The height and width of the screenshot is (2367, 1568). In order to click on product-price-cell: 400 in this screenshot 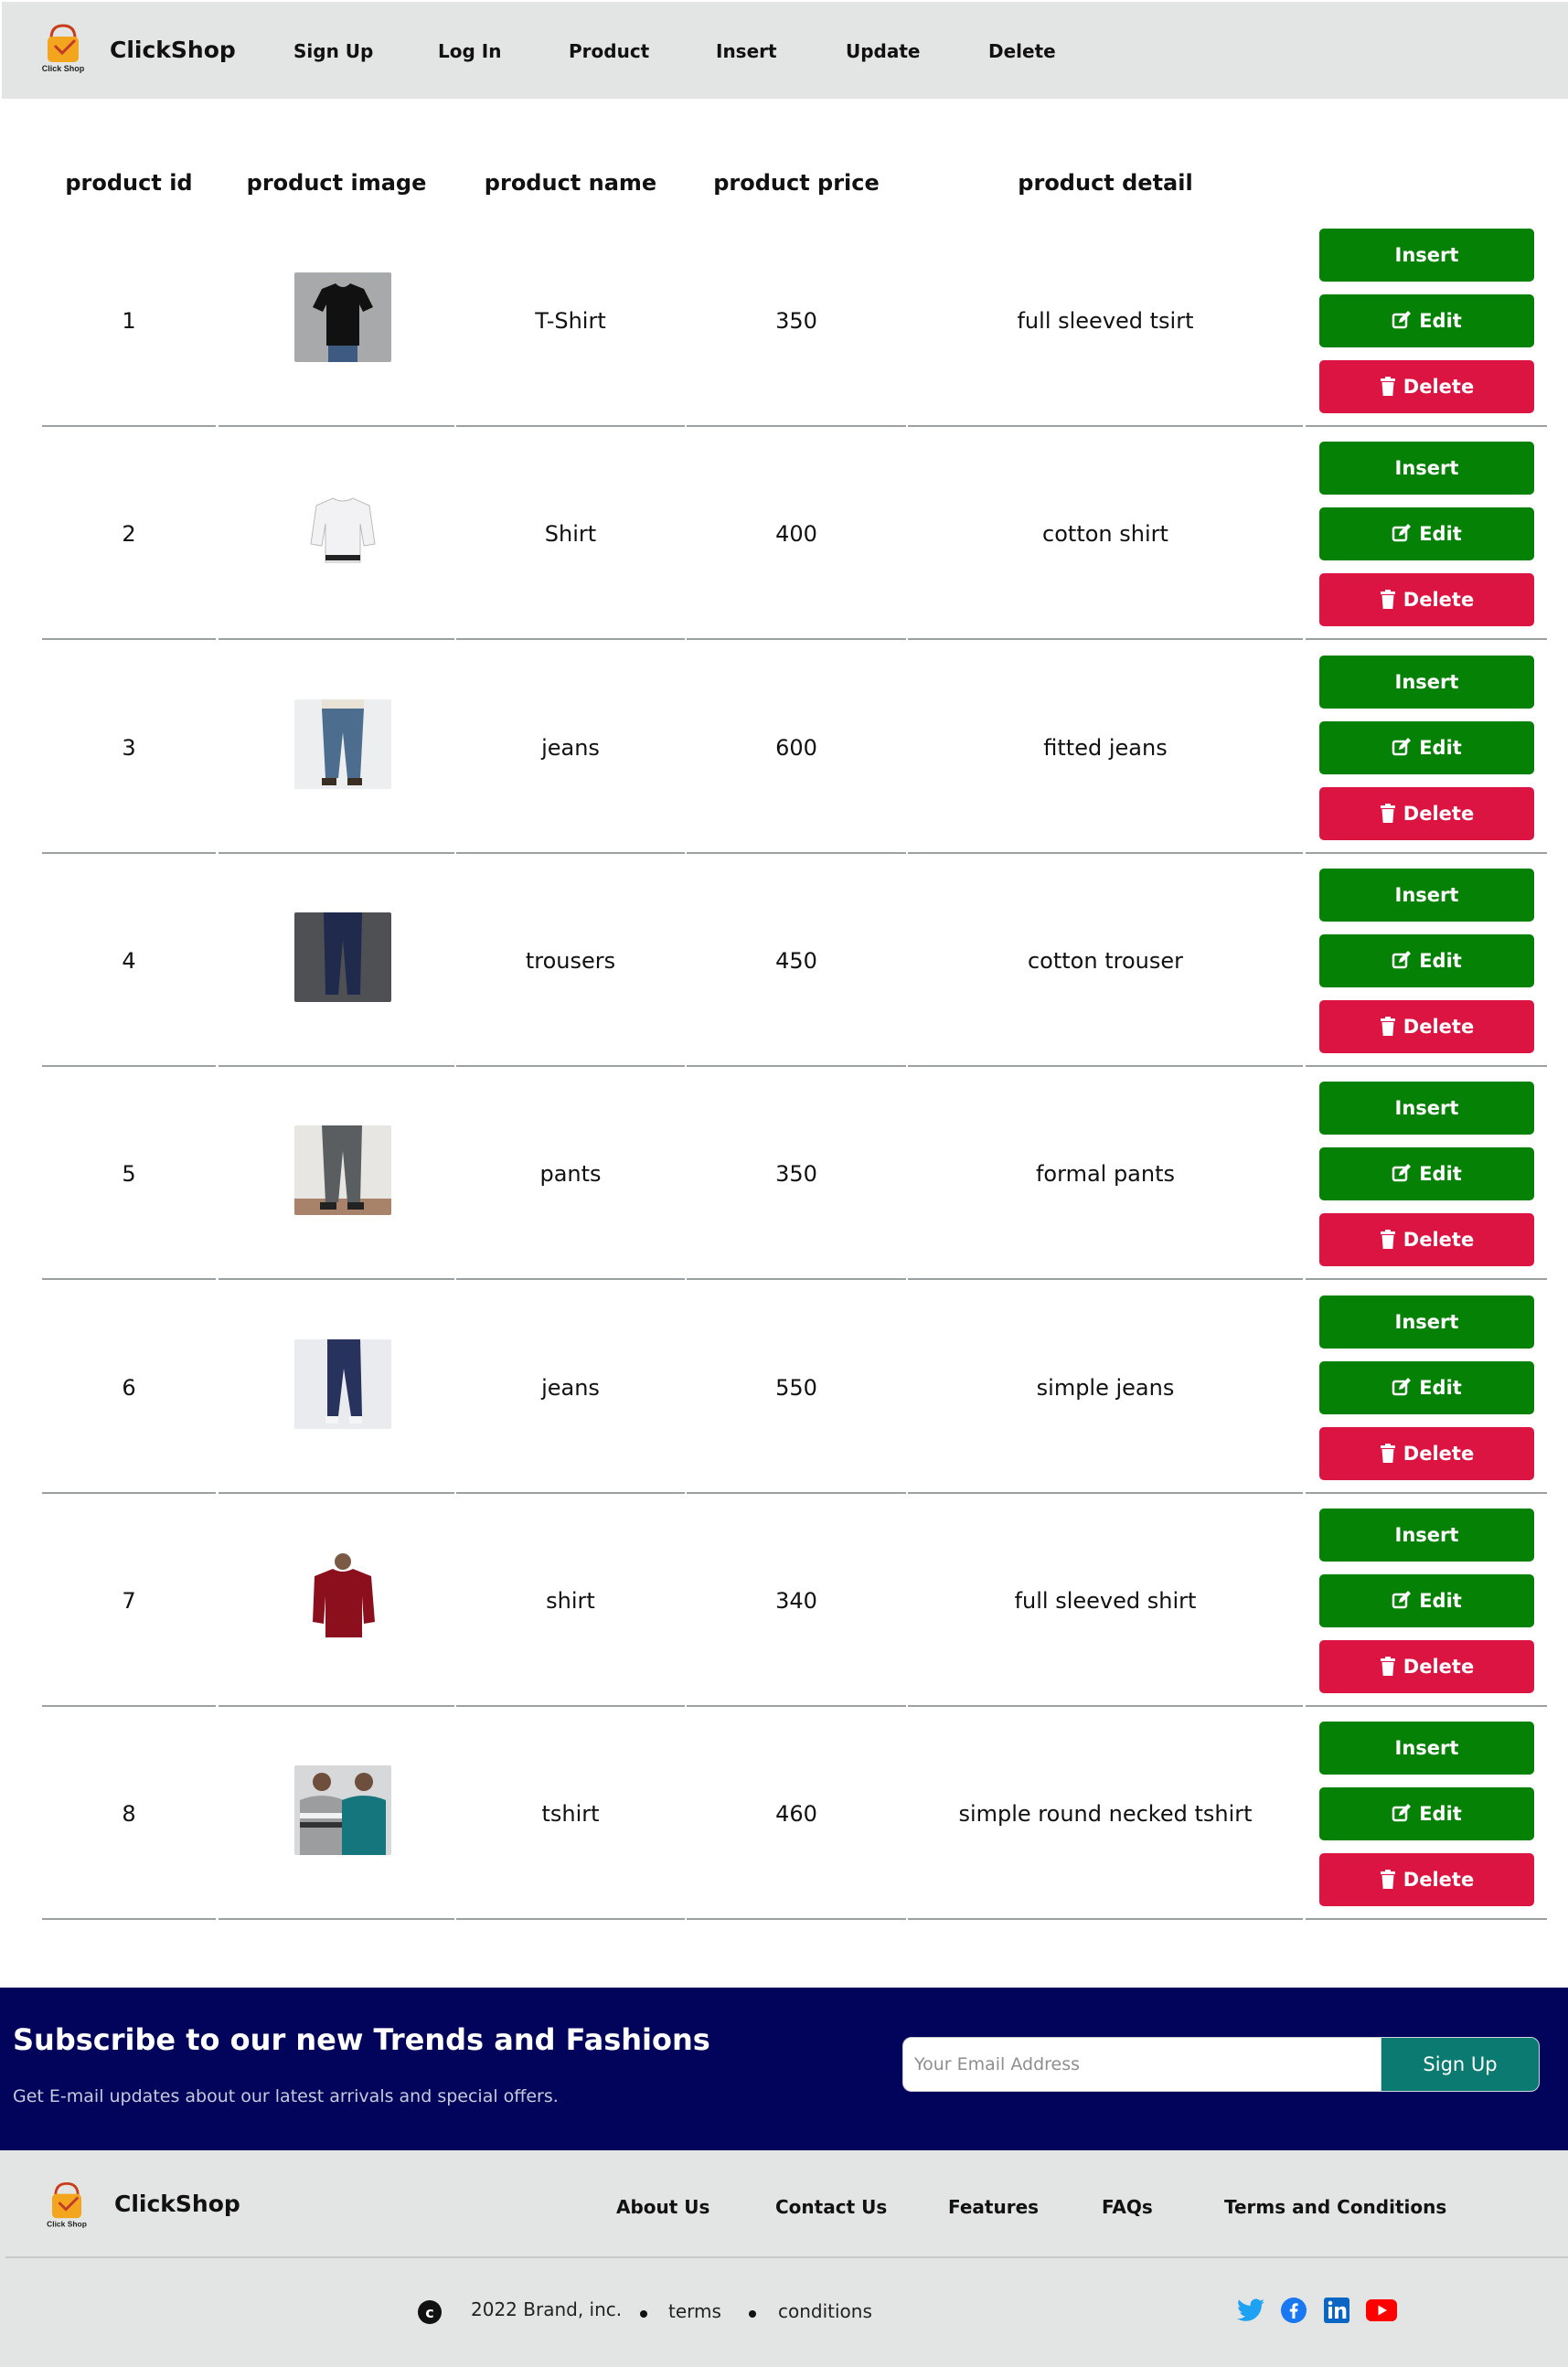, I will do `click(796, 534)`.